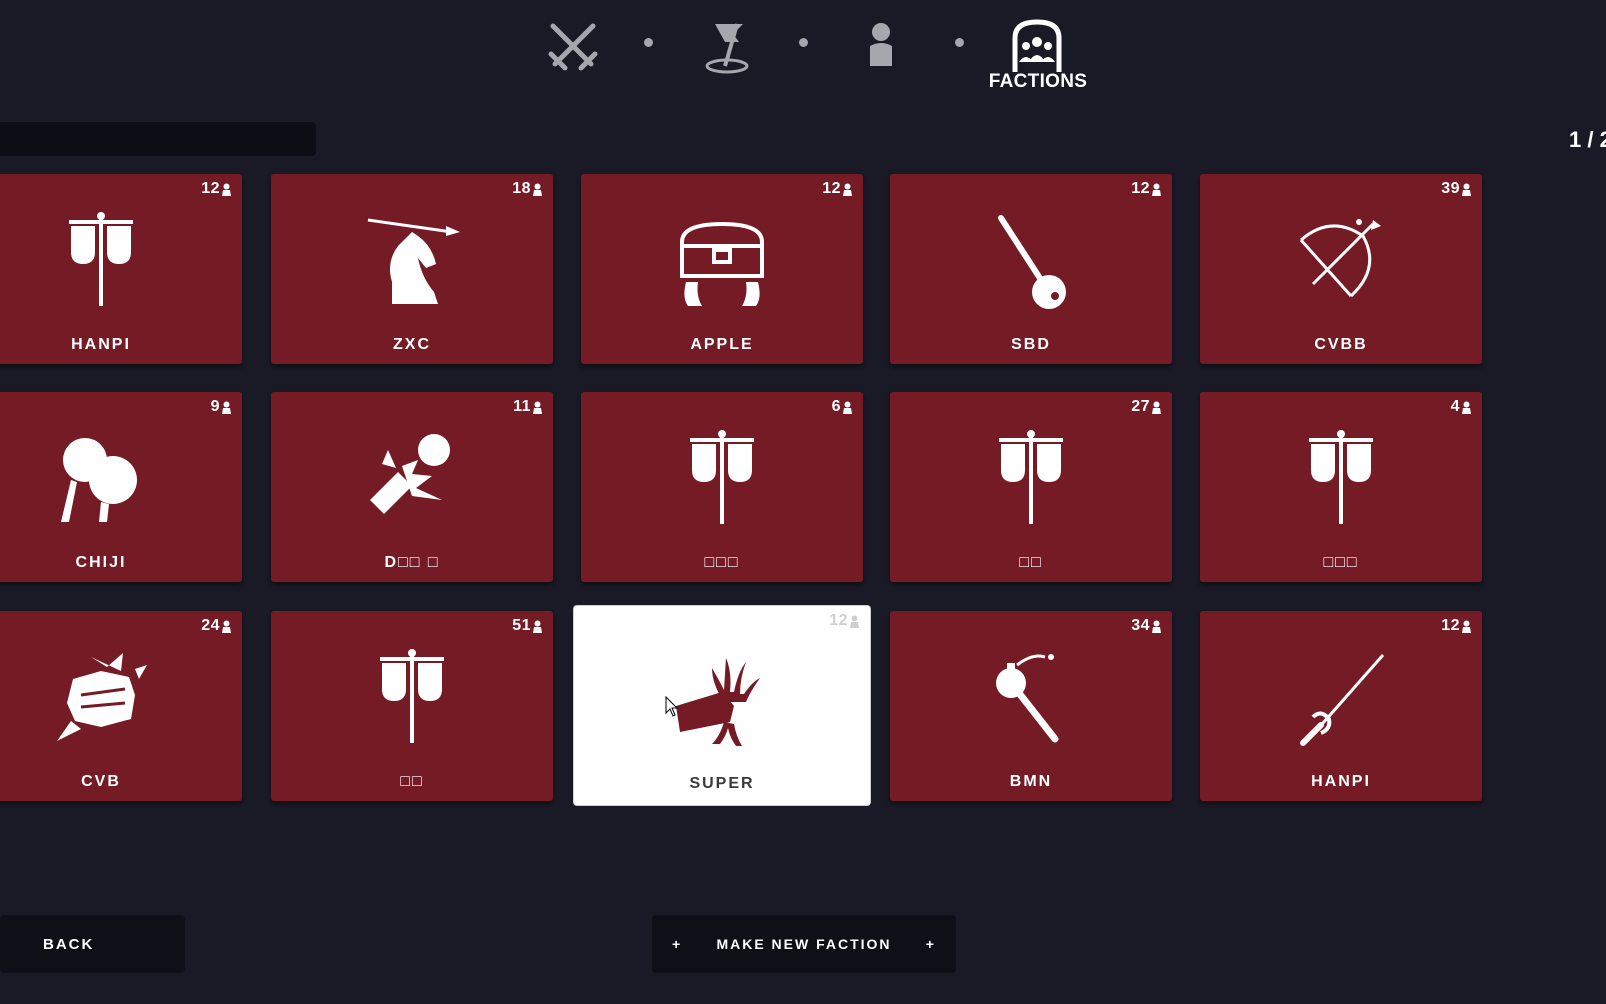 The height and width of the screenshot is (1004, 1606). What do you see at coordinates (1587, 139) in the screenshot?
I see `page-indicator: 1 / 2` at bounding box center [1587, 139].